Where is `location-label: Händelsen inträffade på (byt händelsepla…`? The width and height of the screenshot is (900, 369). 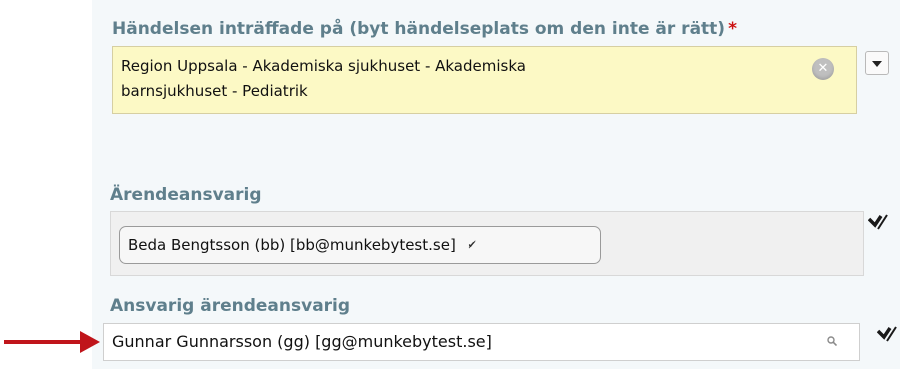
location-label: Händelsen inträffade på (byt händelsepla… is located at coordinates (424, 29).